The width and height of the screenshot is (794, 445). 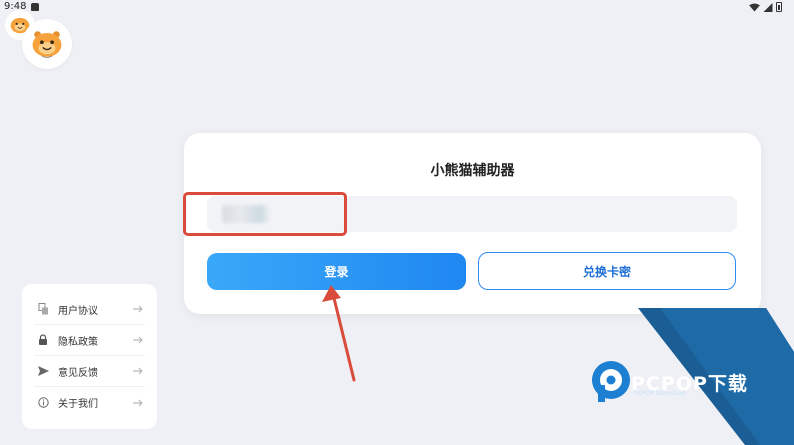 I want to click on menu-label: 用户协议, so click(x=78, y=311).